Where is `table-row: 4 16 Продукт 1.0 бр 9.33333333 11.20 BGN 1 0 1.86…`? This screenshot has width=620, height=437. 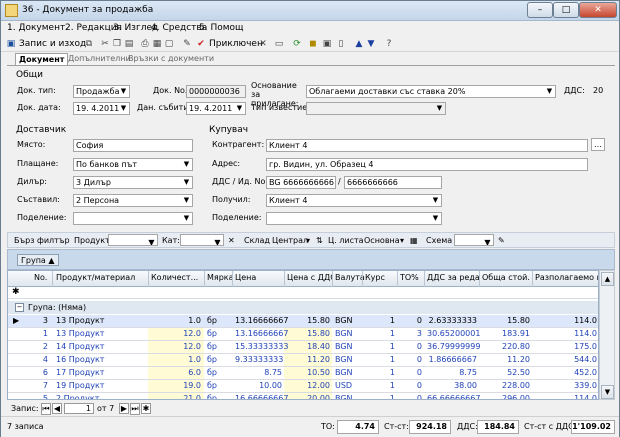
table-row: 4 16 Продукт 1.0 бр 9.33333333 11.20 BGN 1 0 1.86… is located at coordinates (303, 360).